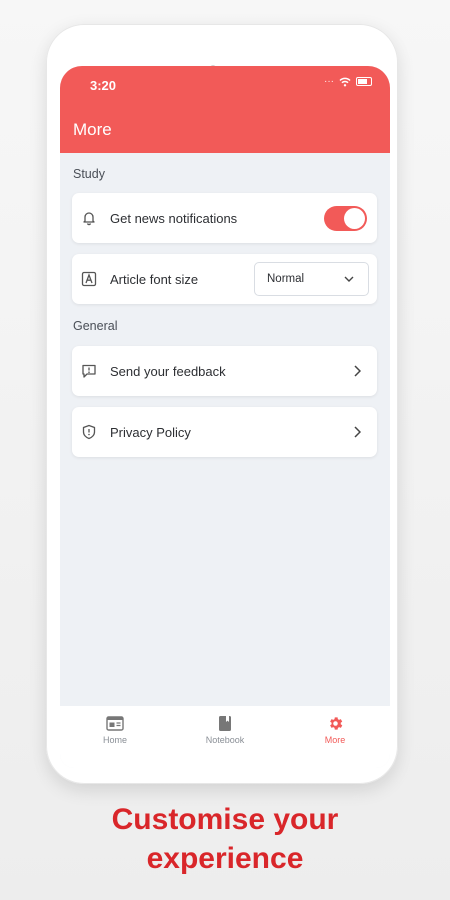  I want to click on chevron-down-icon, so click(349, 279).